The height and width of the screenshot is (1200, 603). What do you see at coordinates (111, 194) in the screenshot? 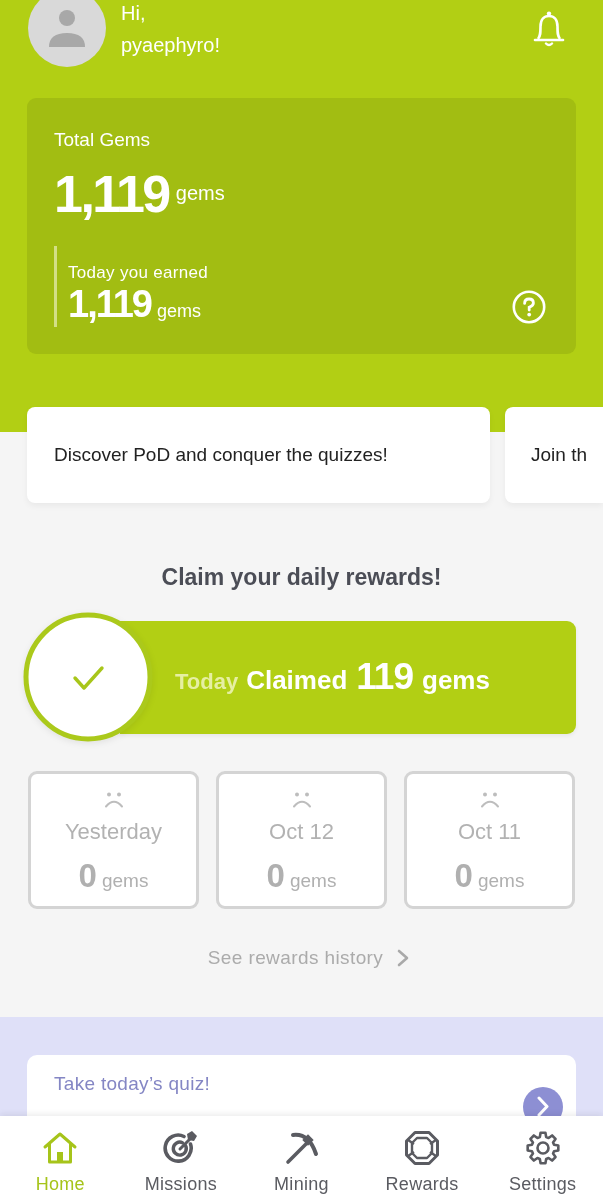
I see `total-gems-value: 1,119` at bounding box center [111, 194].